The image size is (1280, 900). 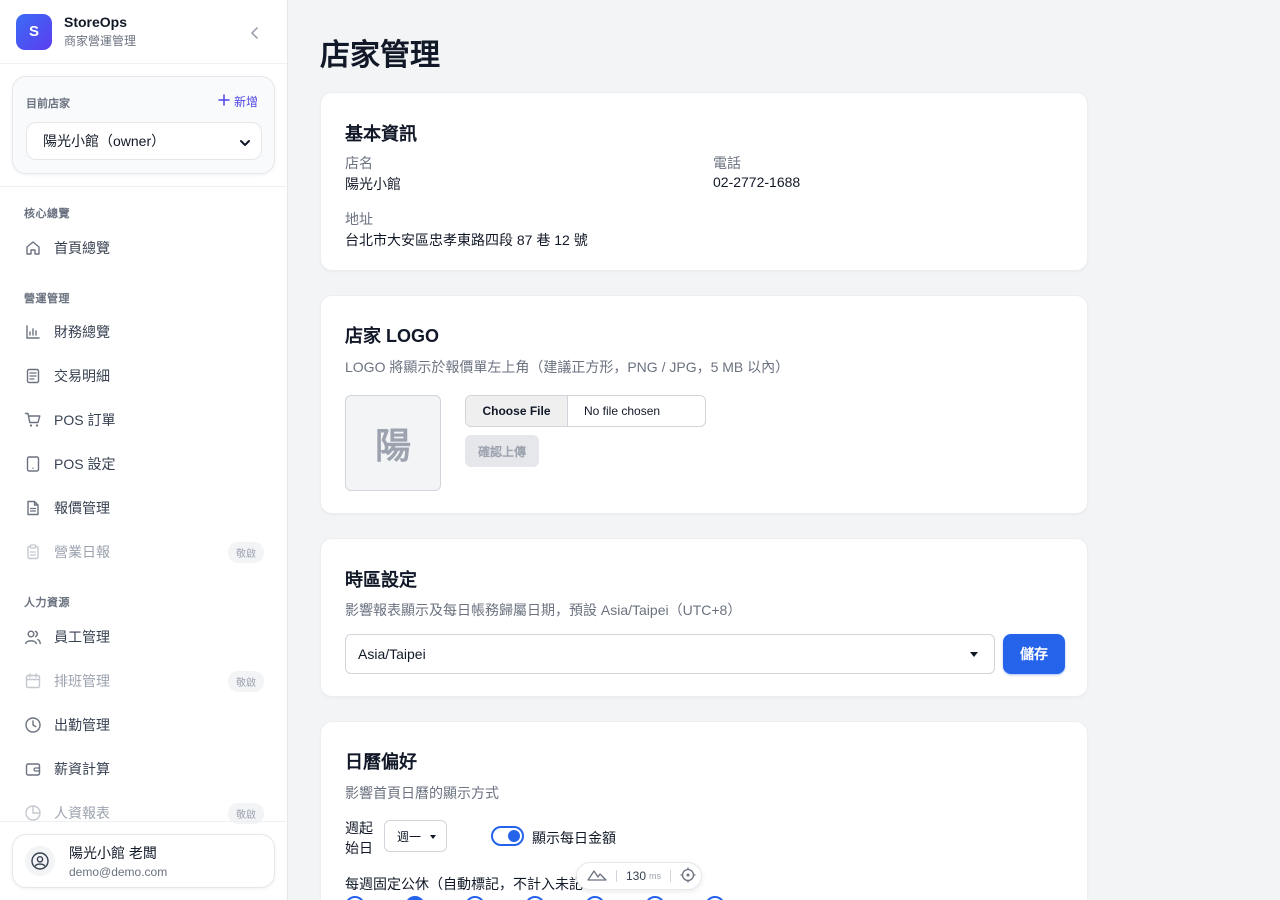 I want to click on file-icon, so click(x=33, y=508).